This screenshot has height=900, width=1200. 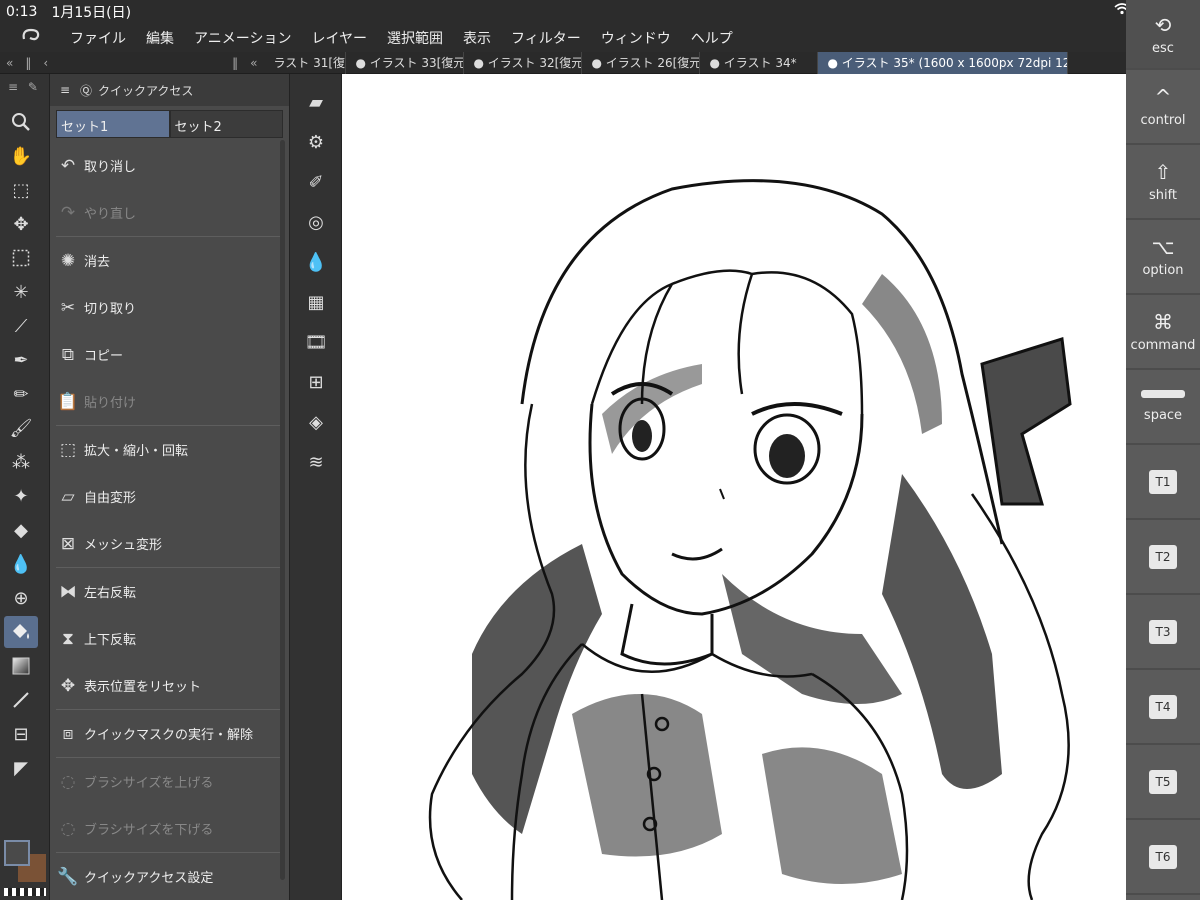 I want to click on menu-filter: フィルター, so click(x=546, y=38).